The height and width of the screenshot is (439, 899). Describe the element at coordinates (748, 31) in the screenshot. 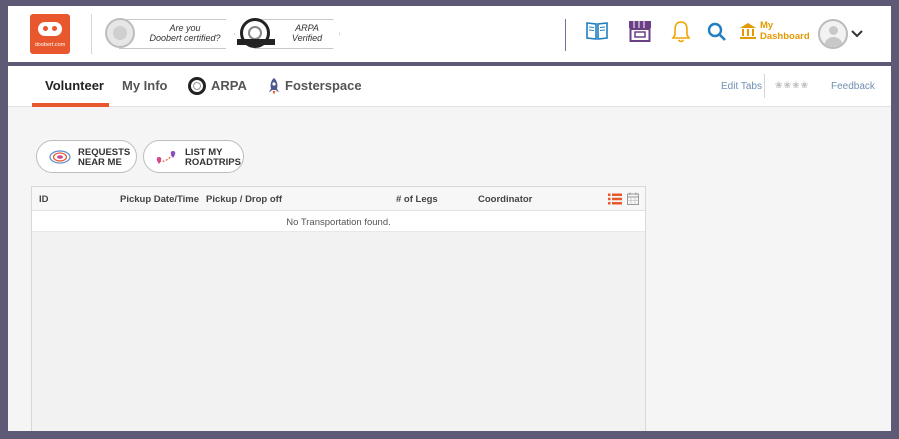

I see `dashboard-icon` at that location.